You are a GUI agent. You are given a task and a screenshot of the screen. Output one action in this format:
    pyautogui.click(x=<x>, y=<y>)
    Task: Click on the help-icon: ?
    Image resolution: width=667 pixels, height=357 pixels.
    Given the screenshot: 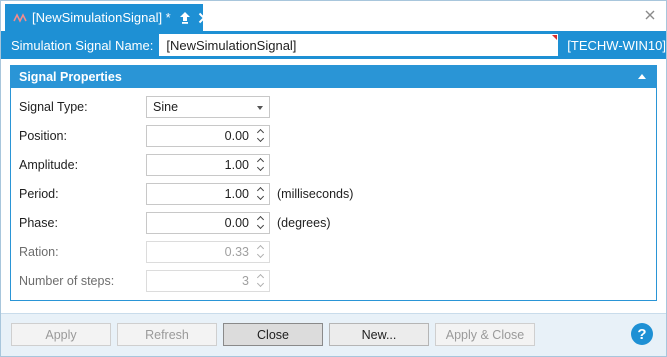 What is the action you would take?
    pyautogui.click(x=642, y=334)
    